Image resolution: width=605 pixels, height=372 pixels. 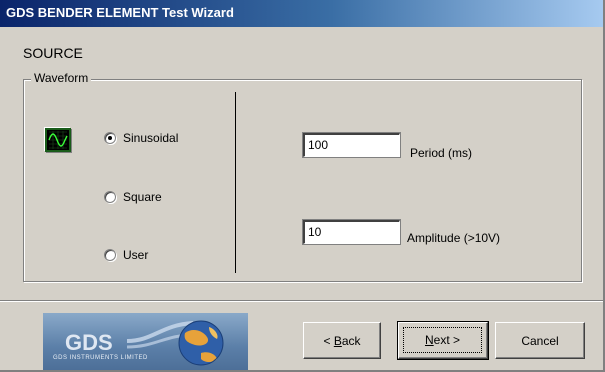 I want to click on window-title: GDS BENDER ELEMENT Test Wizard, so click(x=120, y=12).